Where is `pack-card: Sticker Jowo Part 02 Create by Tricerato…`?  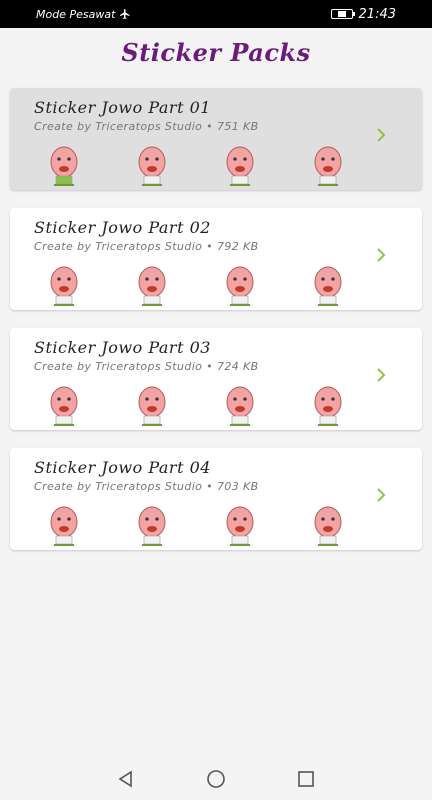 pack-card: Sticker Jowo Part 02 Create by Tricerato… is located at coordinates (216, 259).